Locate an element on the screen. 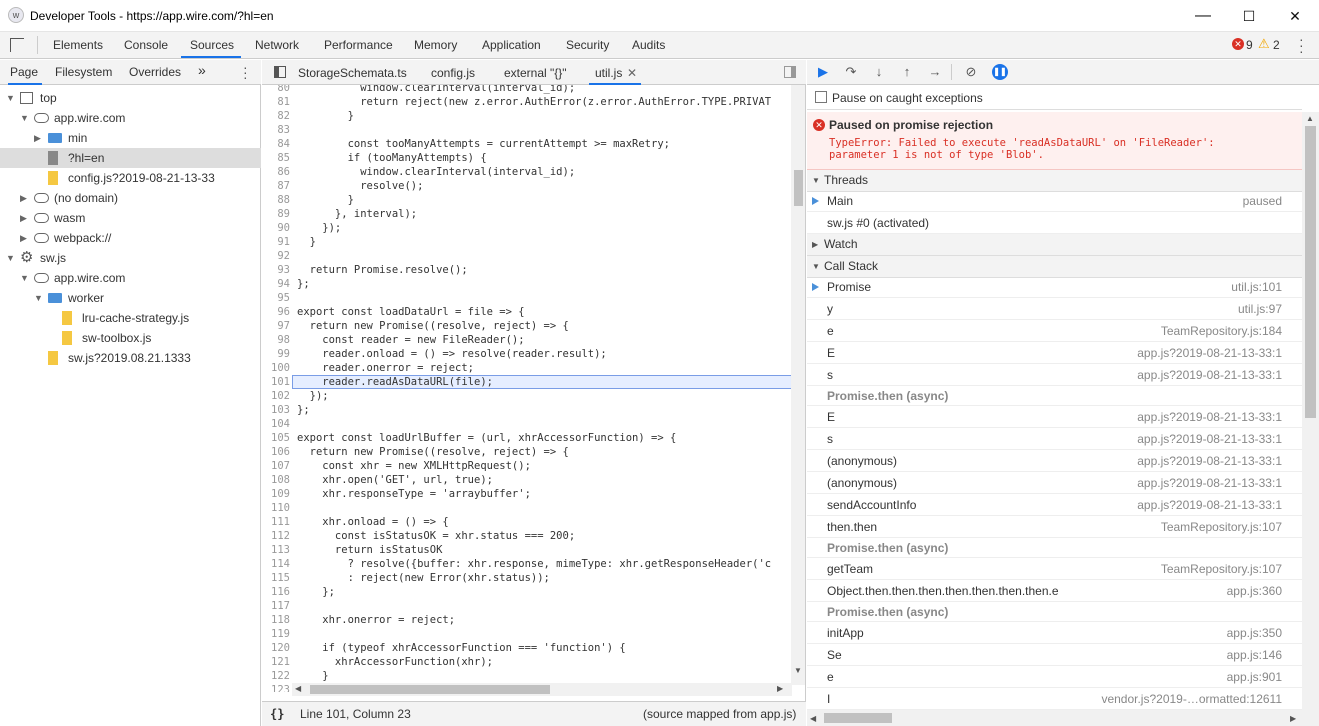 This screenshot has width=1319, height=726. code-line: : reject(new Error(xhr.status)); is located at coordinates (423, 578).